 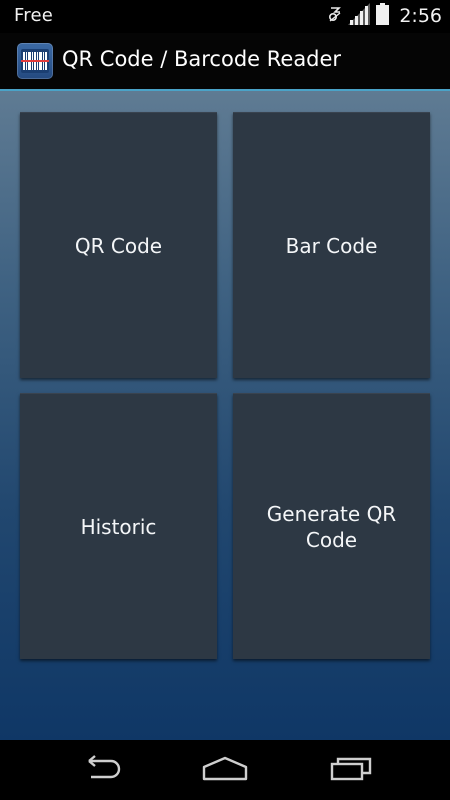 I want to click on generate-qr-code-button-label: Generate QR Code, so click(x=331, y=526).